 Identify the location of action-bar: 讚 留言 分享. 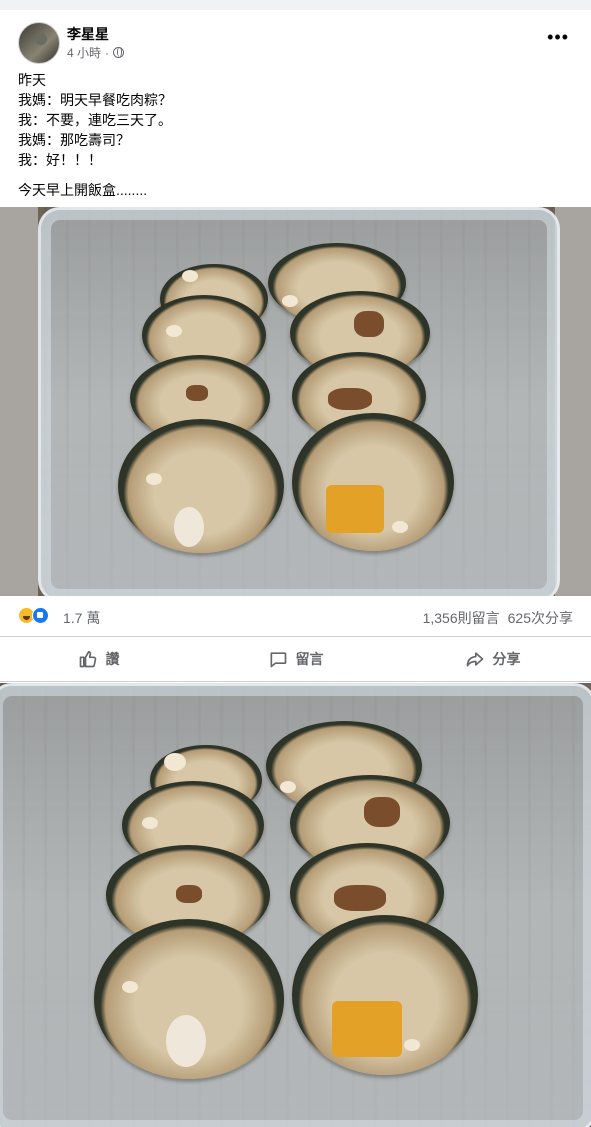
(295, 659).